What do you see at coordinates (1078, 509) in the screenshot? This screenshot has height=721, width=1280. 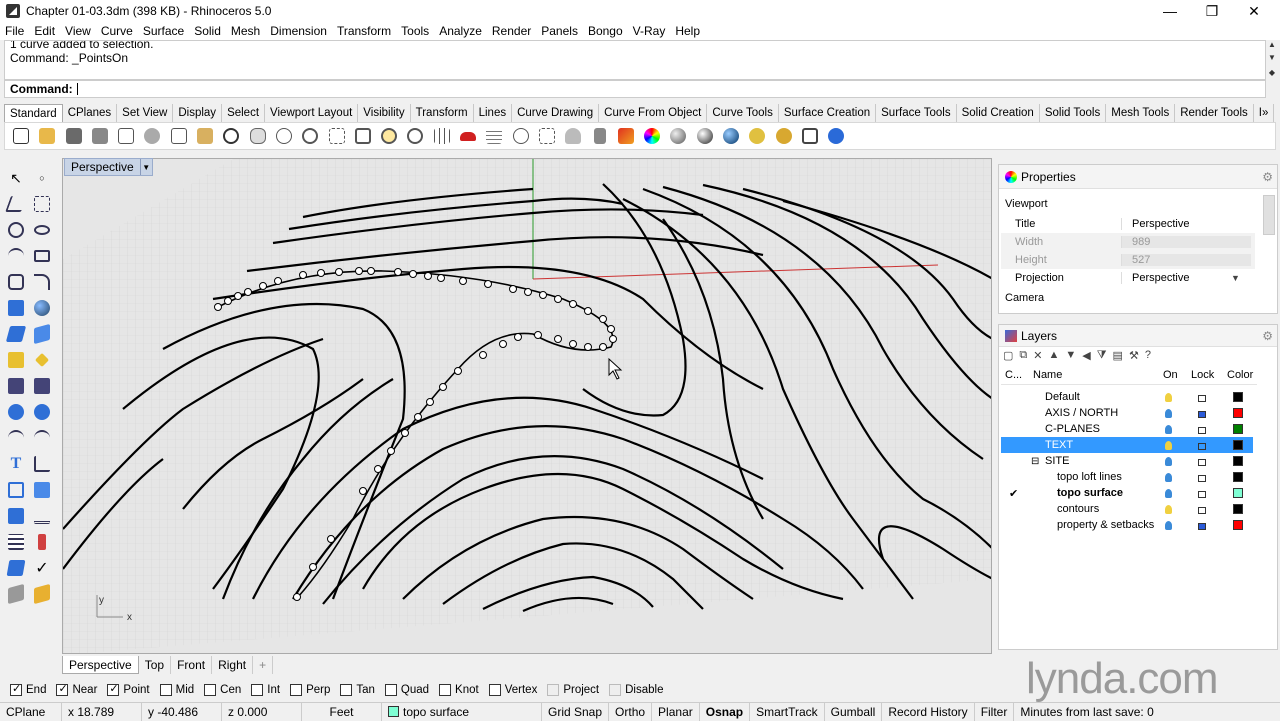 I see `layer-name: contours` at bounding box center [1078, 509].